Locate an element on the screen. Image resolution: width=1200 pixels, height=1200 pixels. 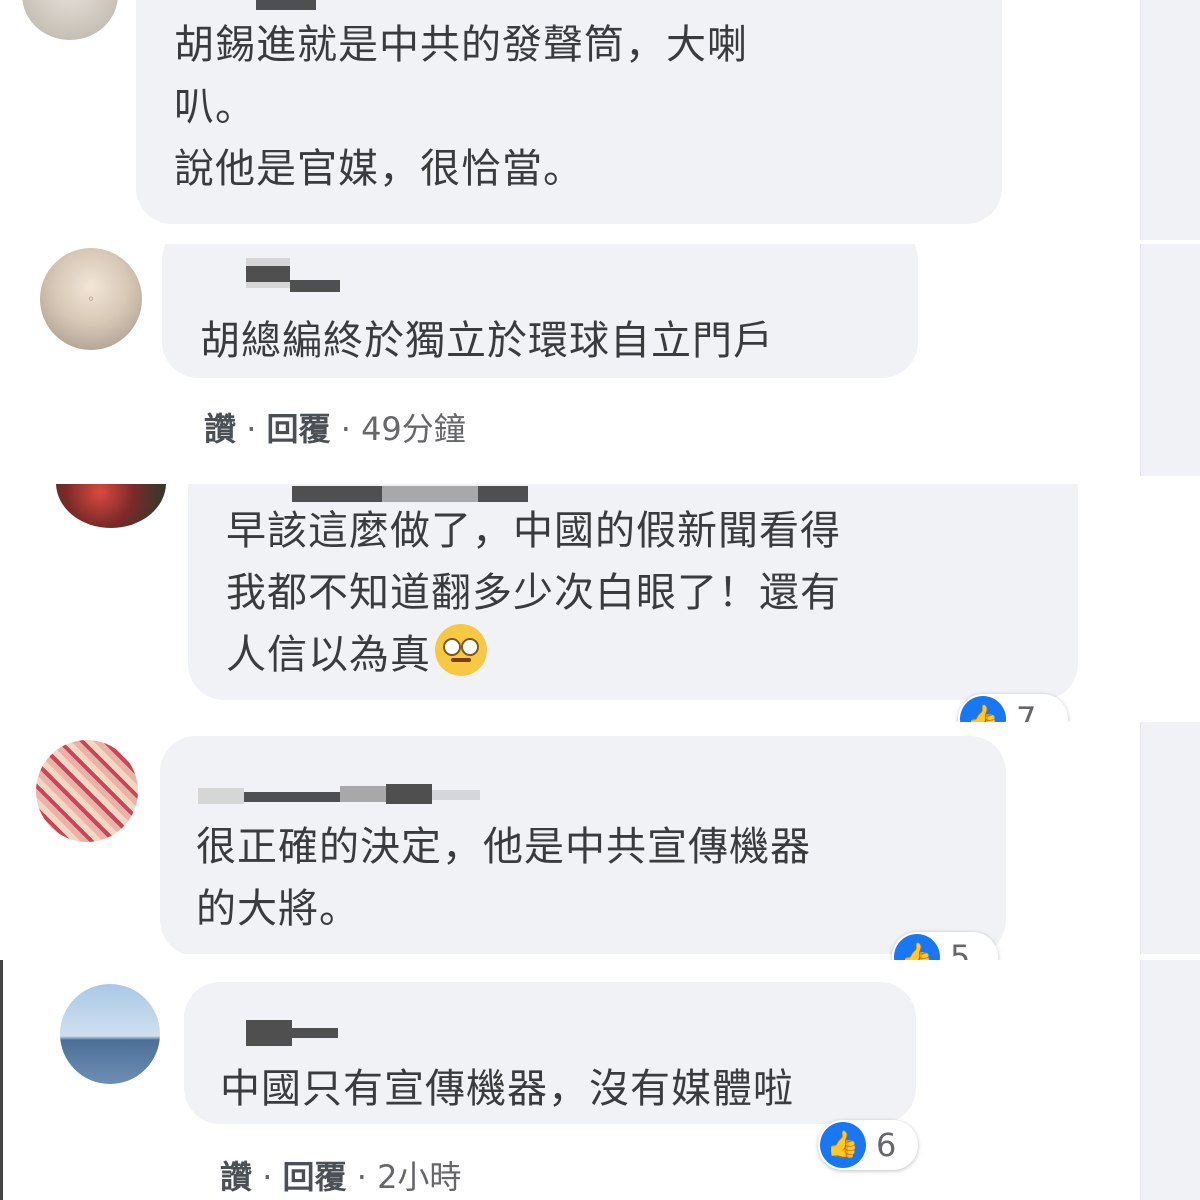
panel-border is located at coordinates (1, 1080).